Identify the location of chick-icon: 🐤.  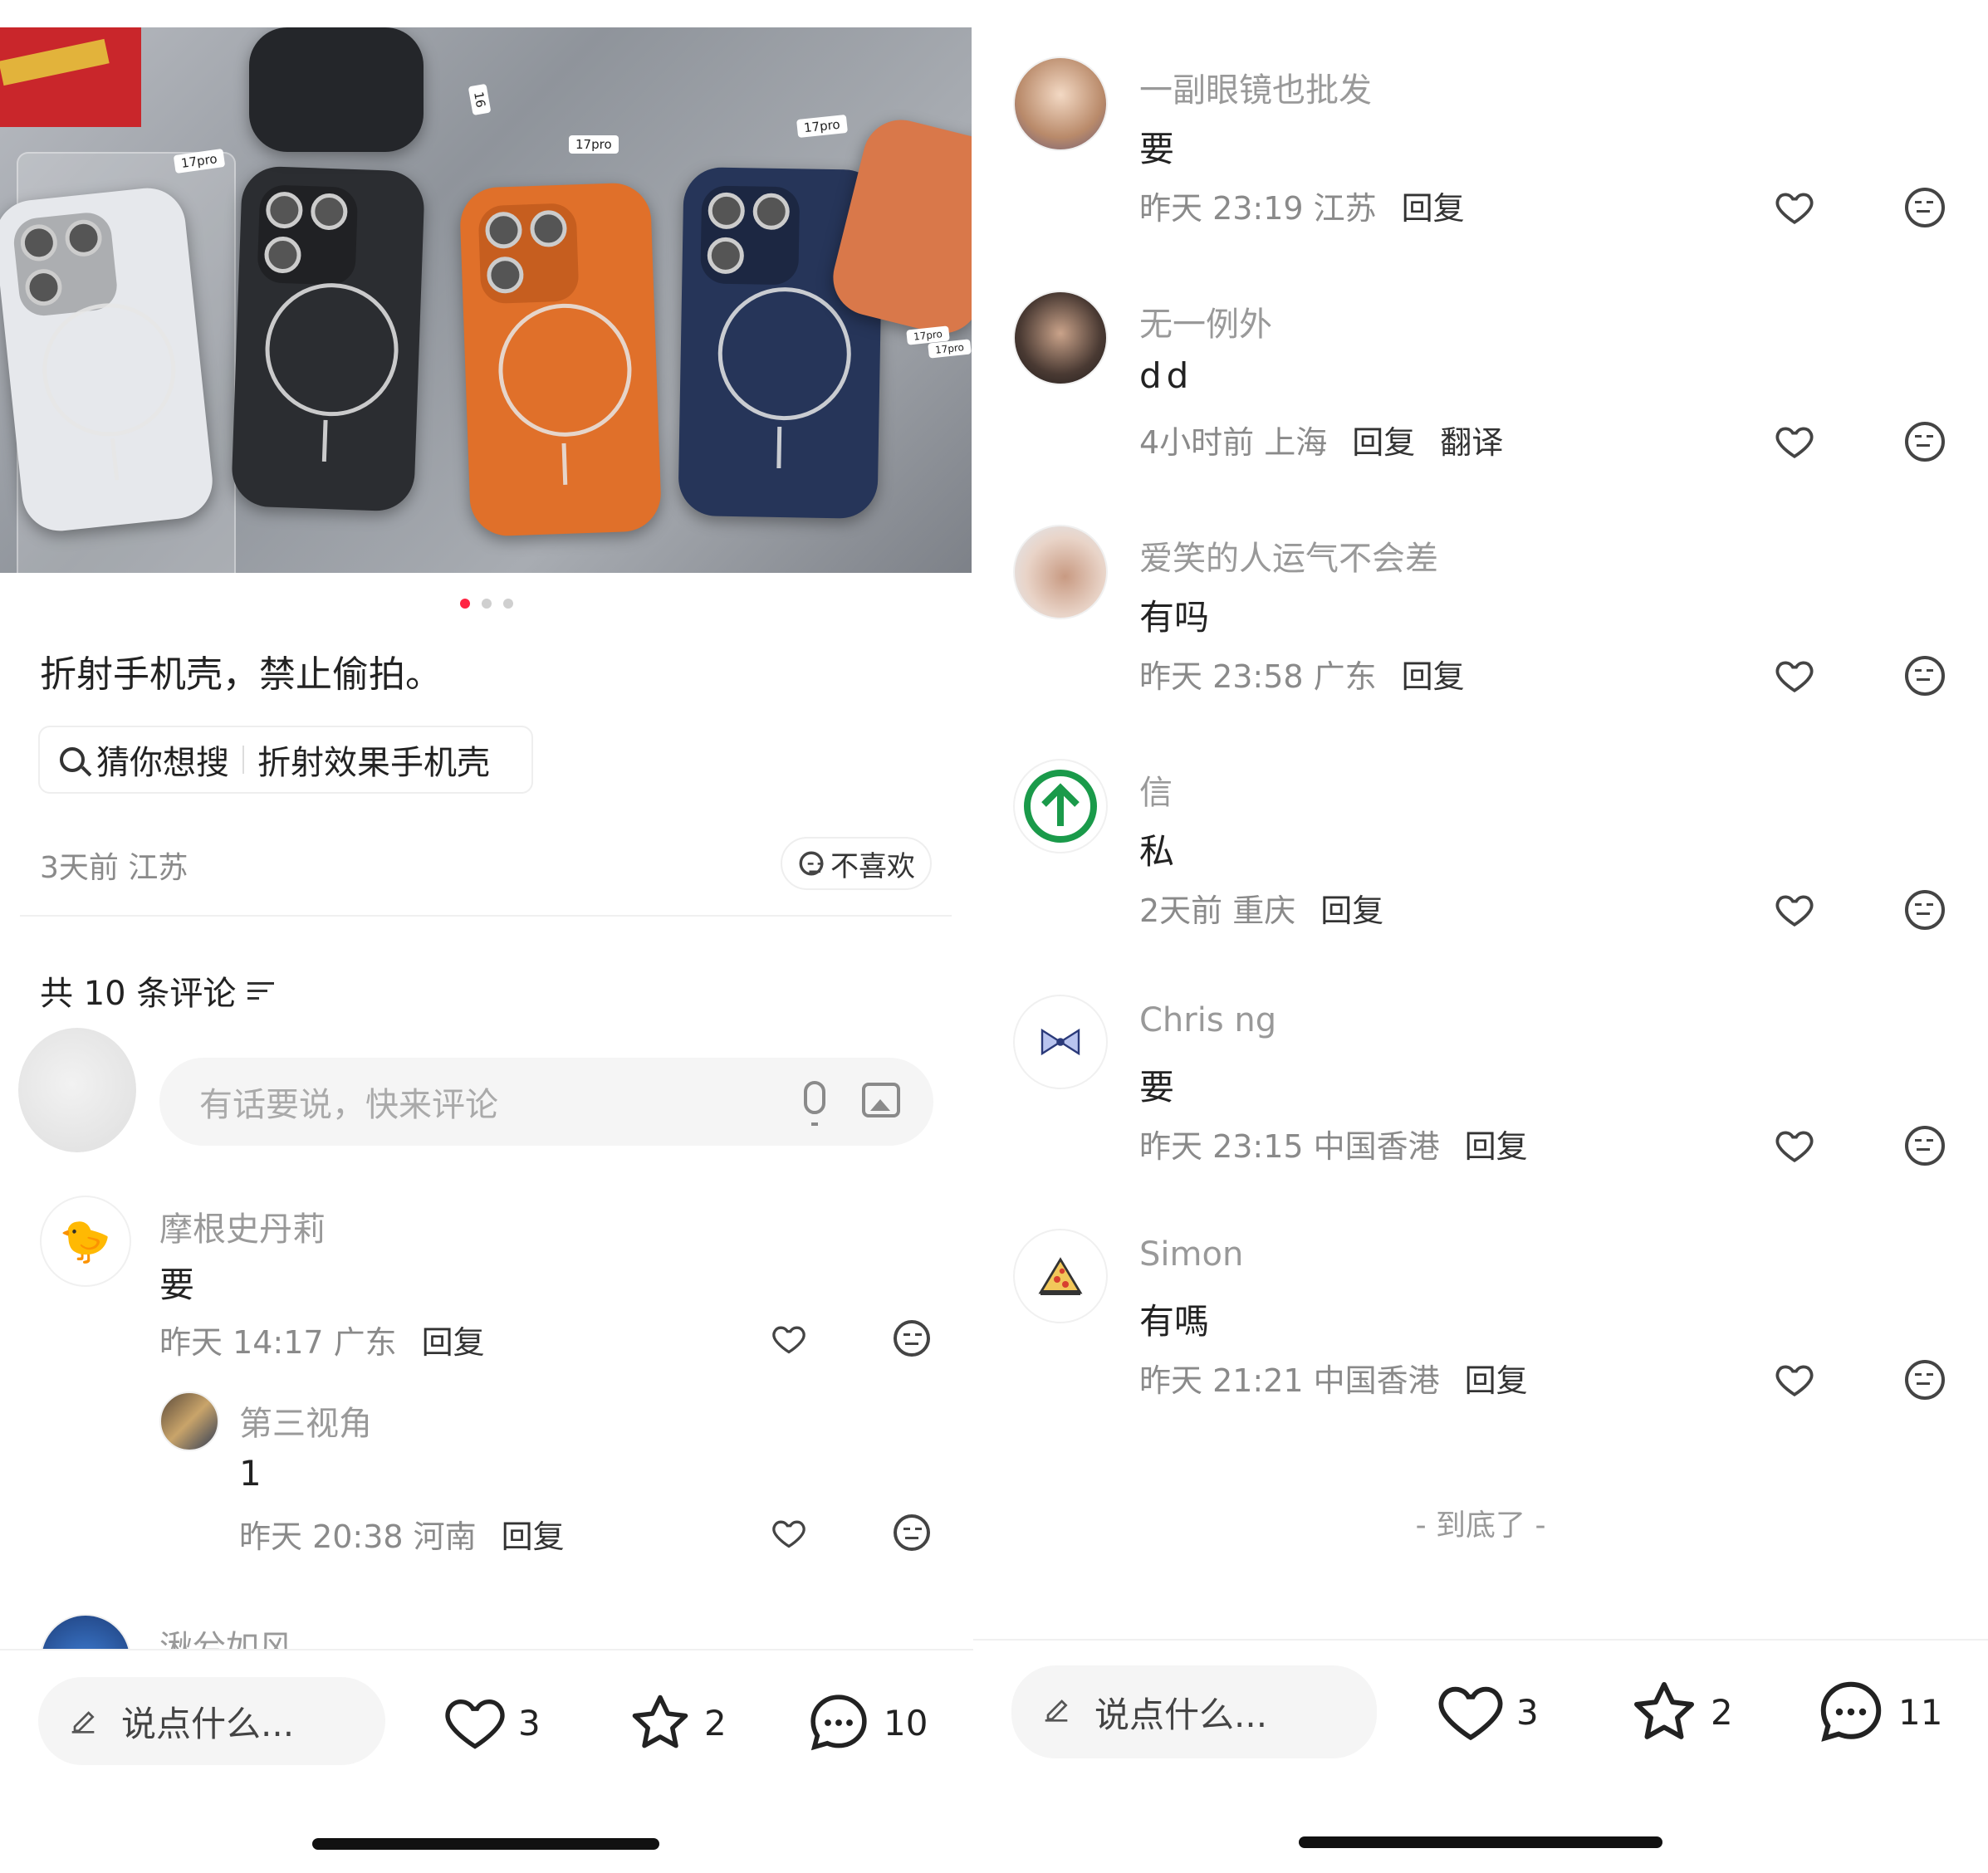
(85, 1240).